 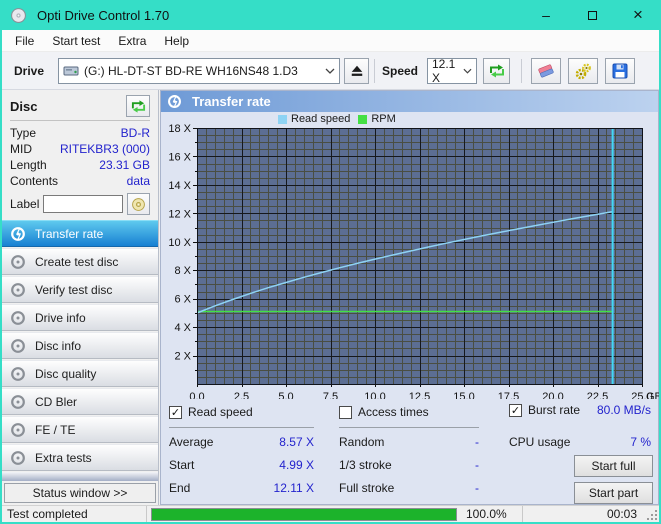 What do you see at coordinates (138, 106) in the screenshot?
I see `refresh-disc-button` at bounding box center [138, 106].